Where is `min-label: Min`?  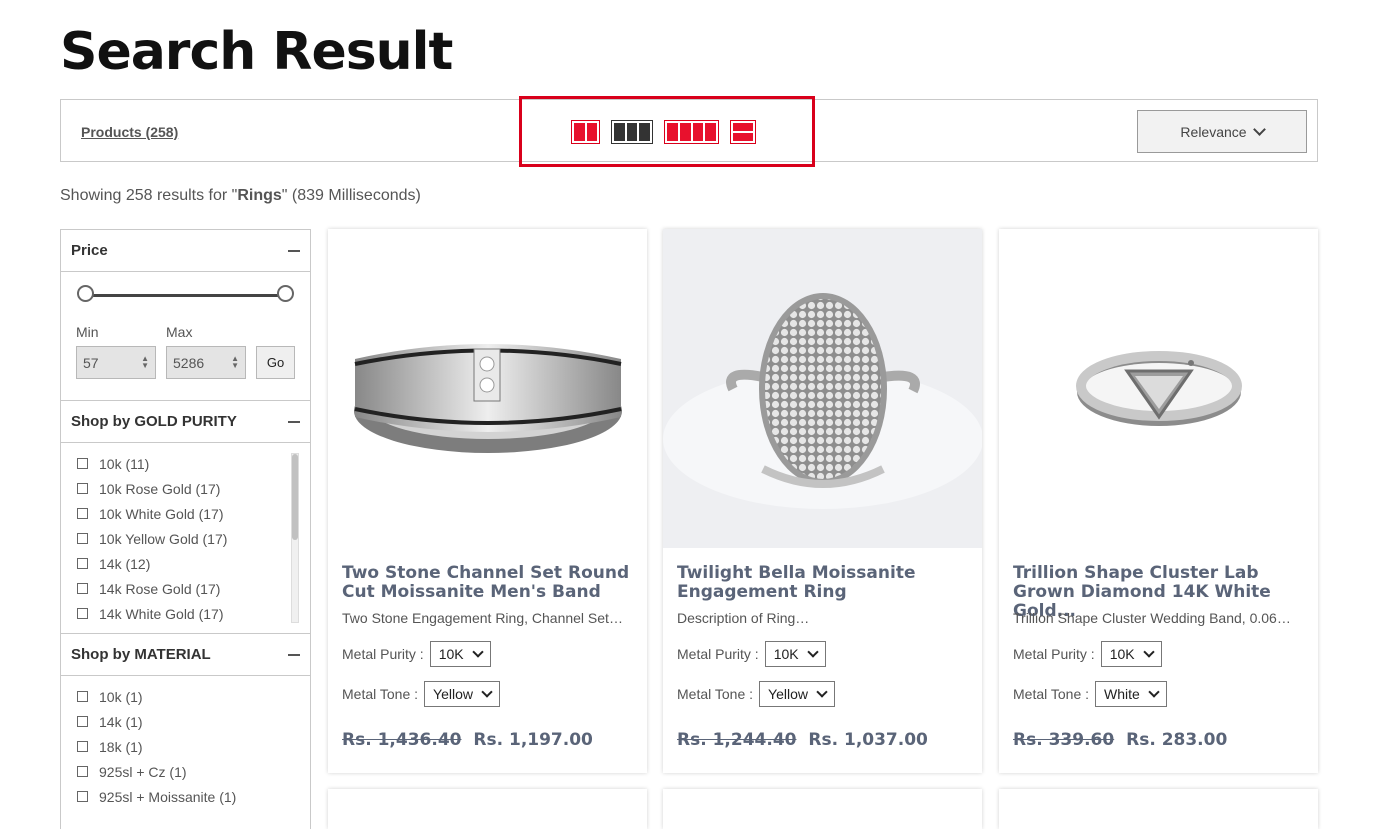
min-label: Min is located at coordinates (87, 332).